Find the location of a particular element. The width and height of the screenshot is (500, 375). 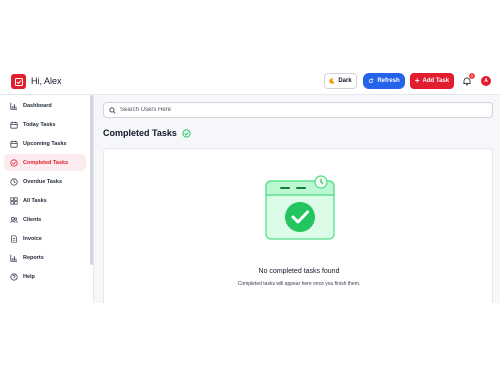

sidebar-item-overdue-tasks: Overdue Tasks is located at coordinates (45, 181).